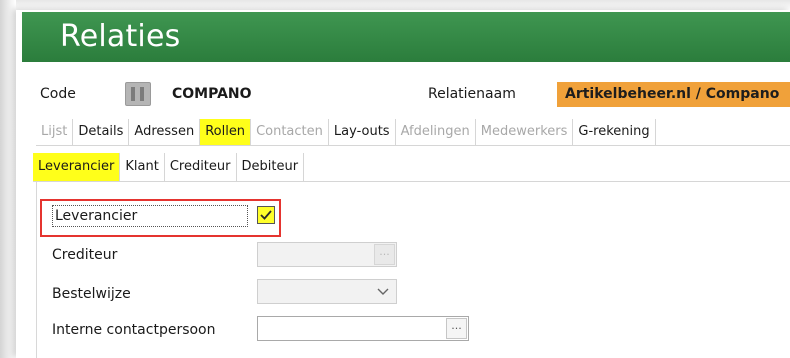 Image resolution: width=790 pixels, height=358 pixels. What do you see at coordinates (212, 94) in the screenshot?
I see `code-value: COMPANO` at bounding box center [212, 94].